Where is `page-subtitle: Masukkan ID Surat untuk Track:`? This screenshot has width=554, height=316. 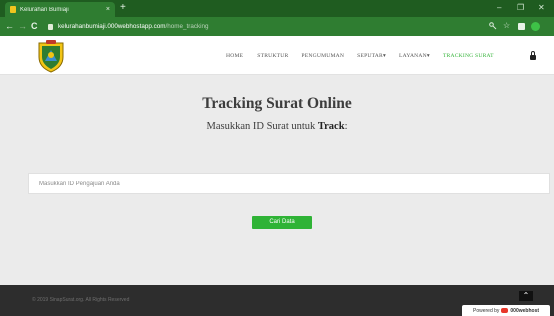
page-subtitle: Masukkan ID Surat untuk Track: is located at coordinates (277, 126).